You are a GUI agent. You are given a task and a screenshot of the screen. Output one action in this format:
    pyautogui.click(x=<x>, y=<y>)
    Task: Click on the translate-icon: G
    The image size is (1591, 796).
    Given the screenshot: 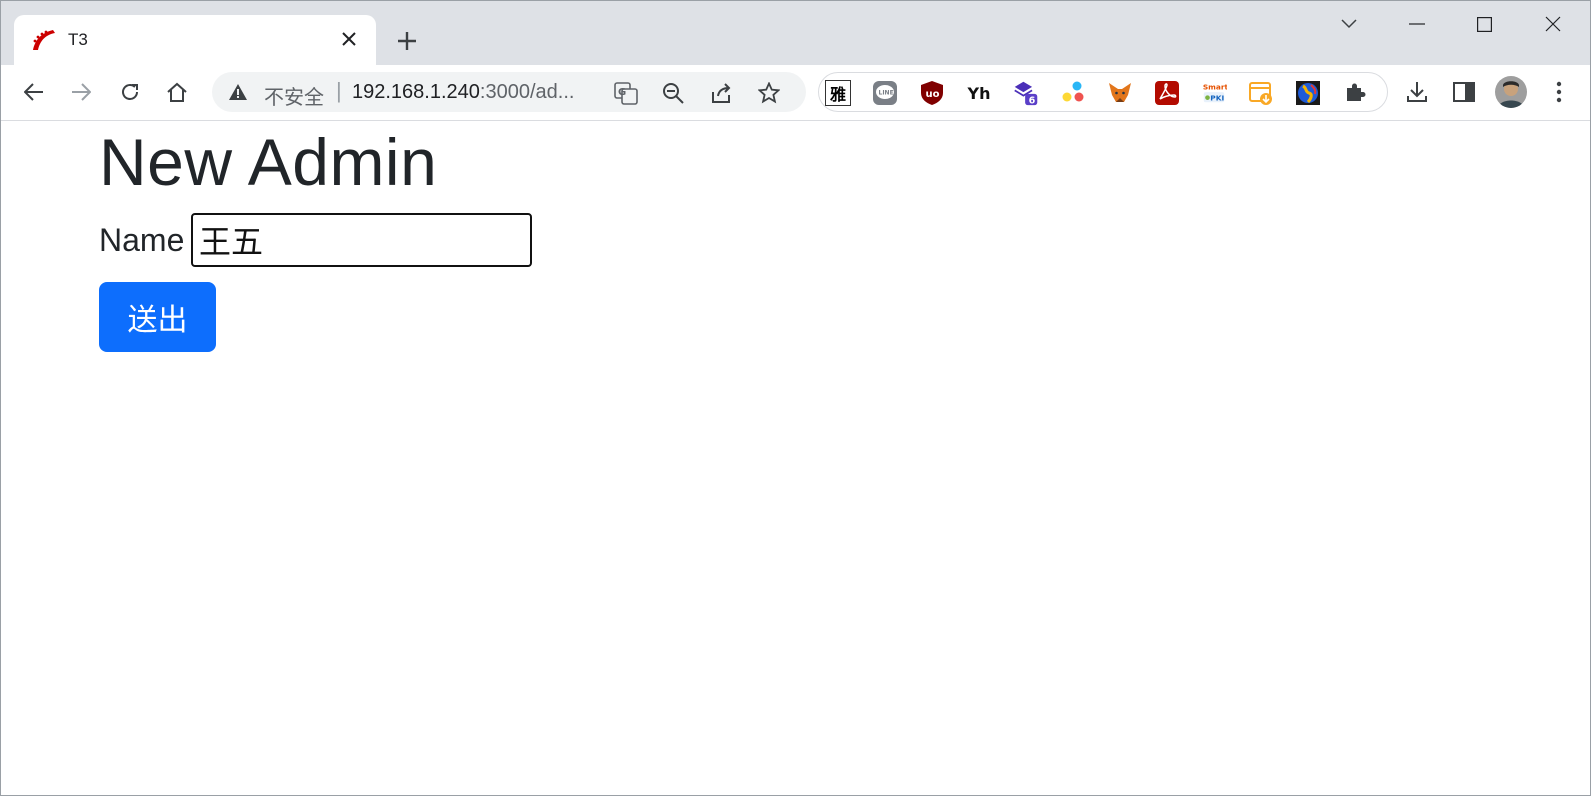 What is the action you would take?
    pyautogui.click(x=626, y=93)
    